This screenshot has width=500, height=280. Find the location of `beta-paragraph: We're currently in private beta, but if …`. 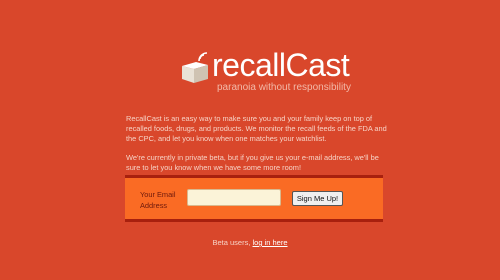

beta-paragraph: We're currently in private beta, but if … is located at coordinates (252, 162).